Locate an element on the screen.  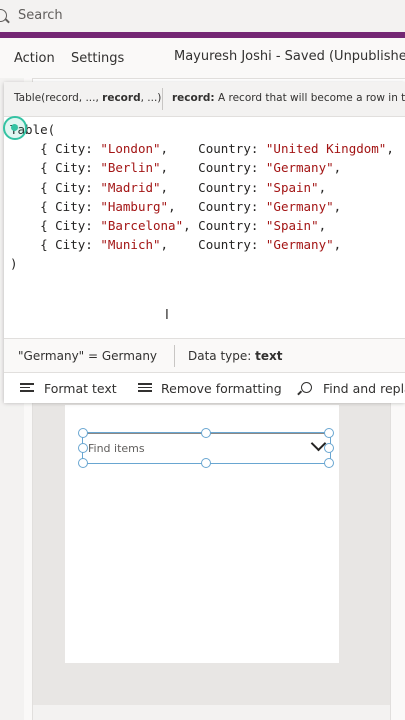
find-replace-button: Find and repla is located at coordinates (364, 388).